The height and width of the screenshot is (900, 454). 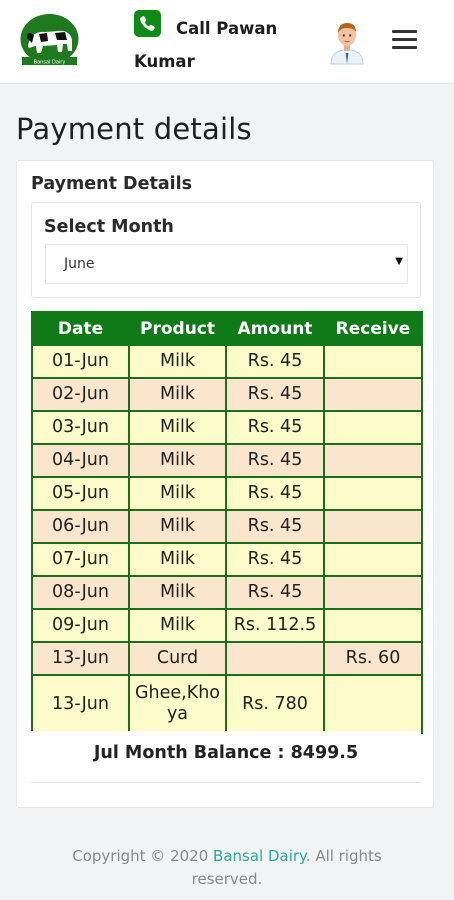 I want to click on cell-receive: Rs. 60, so click(x=373, y=658).